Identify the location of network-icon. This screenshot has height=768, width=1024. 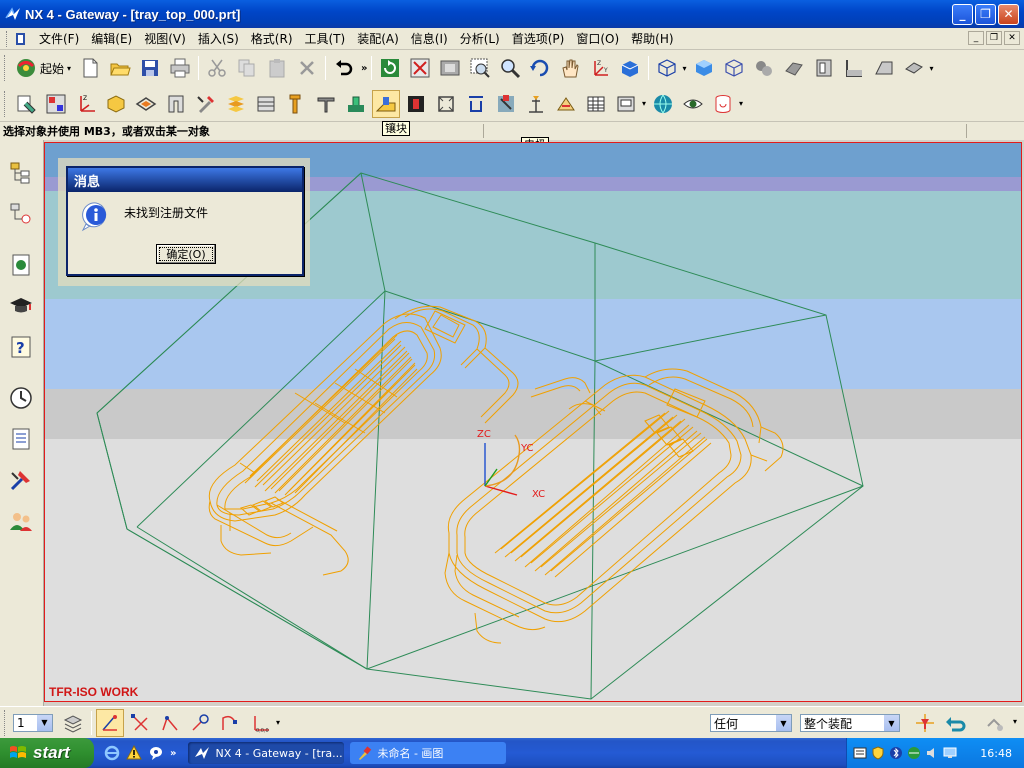
(914, 753).